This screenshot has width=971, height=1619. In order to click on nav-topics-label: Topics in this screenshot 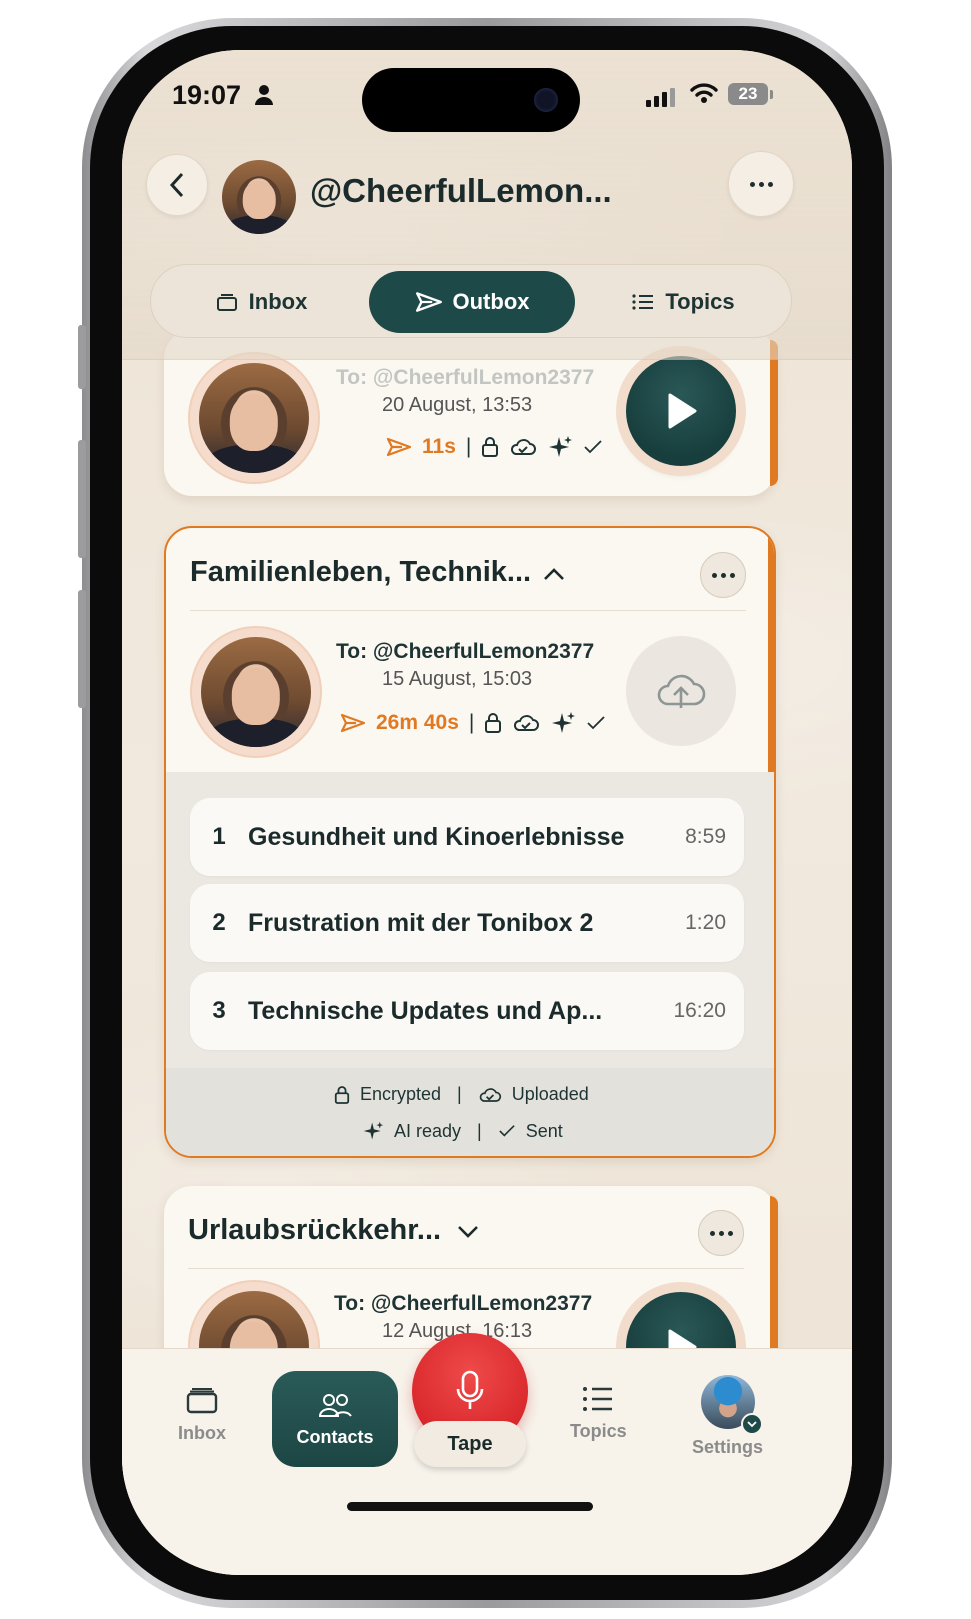, I will do `click(598, 1431)`.